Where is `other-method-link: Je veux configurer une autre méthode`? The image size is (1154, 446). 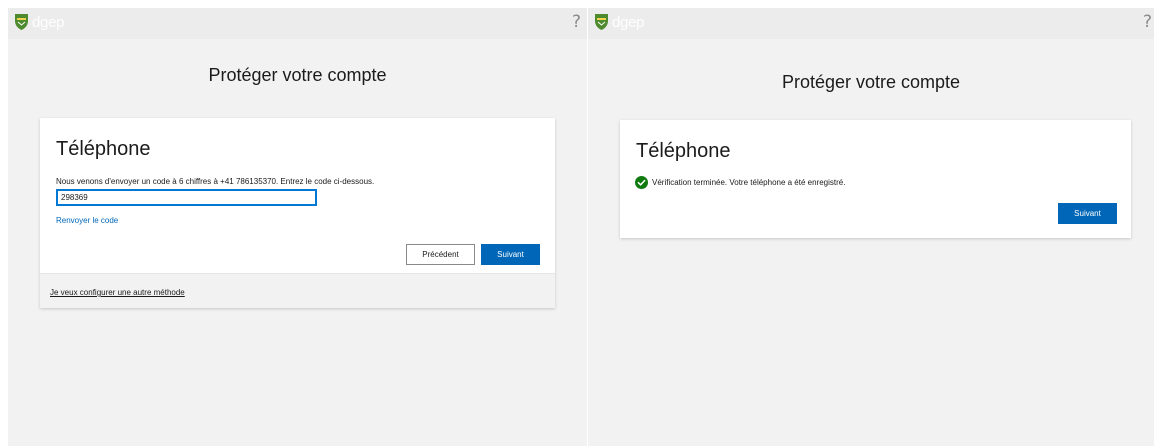 other-method-link: Je veux configurer une autre méthode is located at coordinates (117, 292).